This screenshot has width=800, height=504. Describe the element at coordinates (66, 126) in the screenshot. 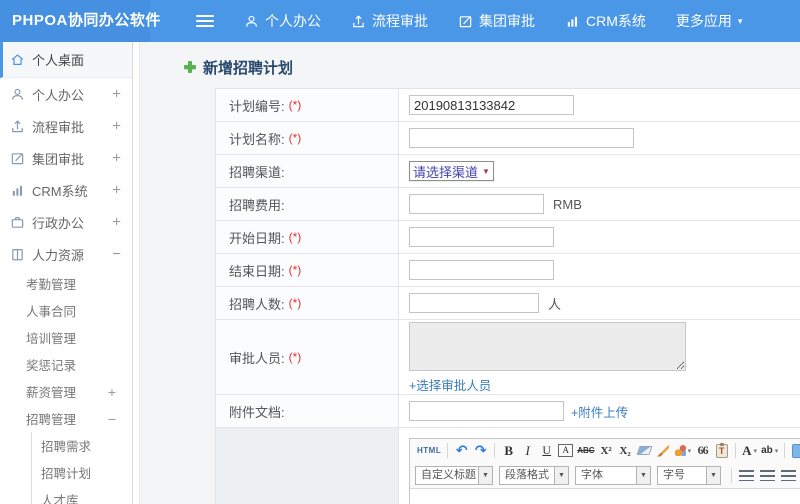

I see `sidebar-item-workflow-approval: 流程审批 +` at that location.